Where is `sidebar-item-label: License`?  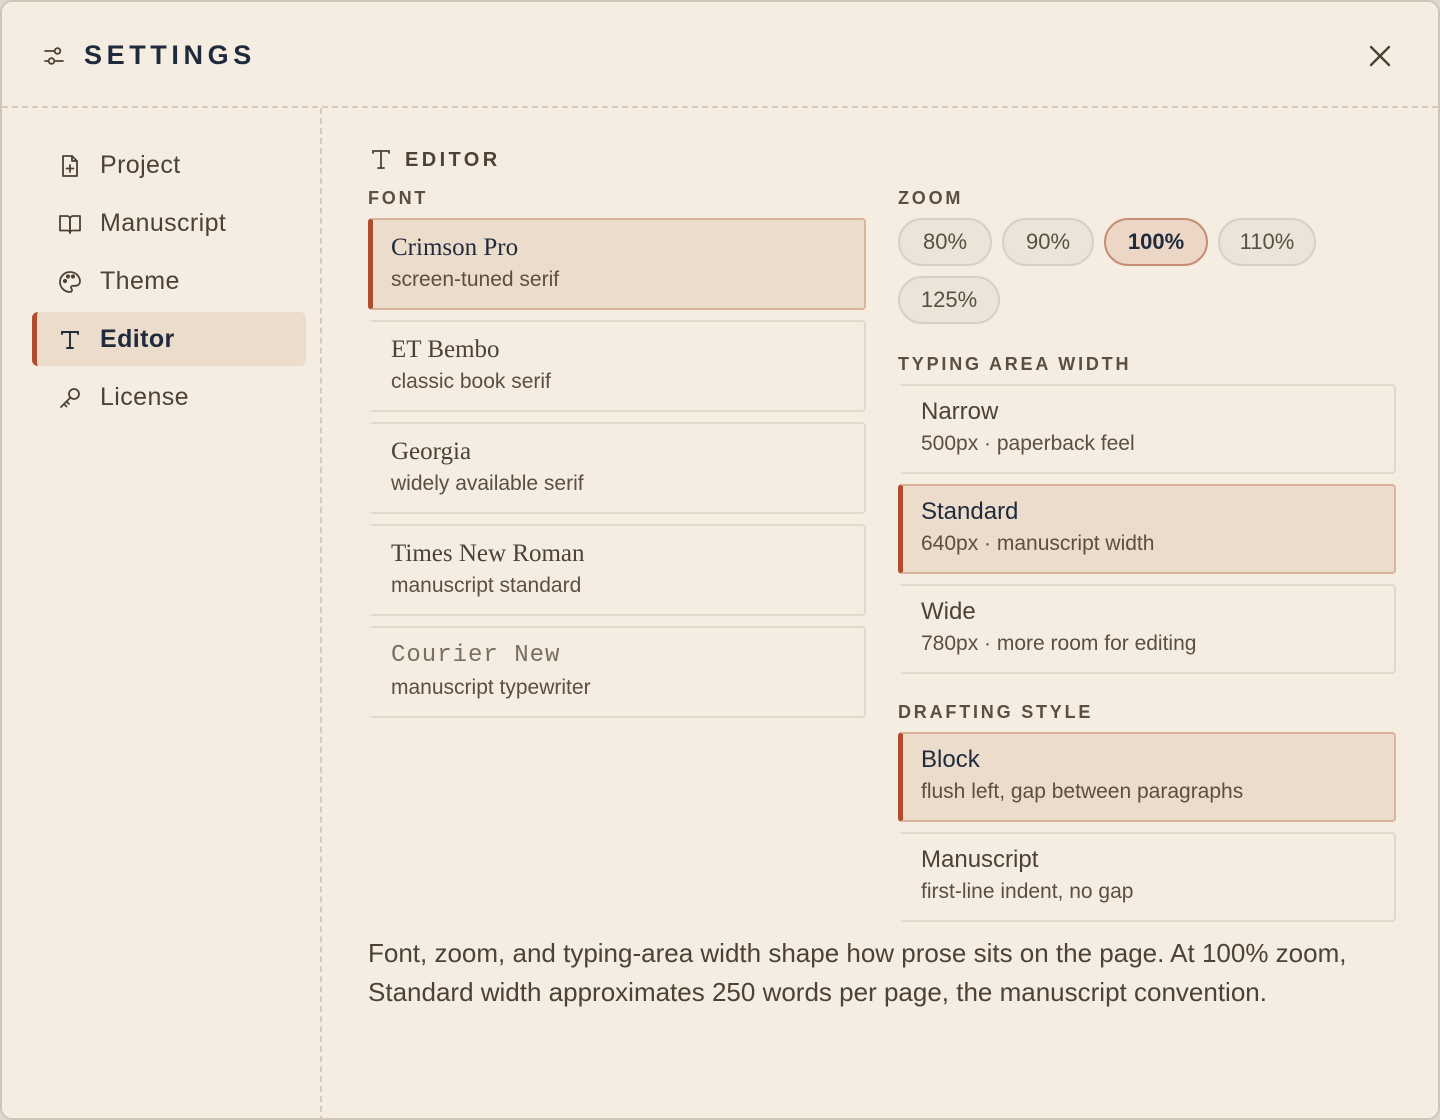 sidebar-item-label: License is located at coordinates (144, 397).